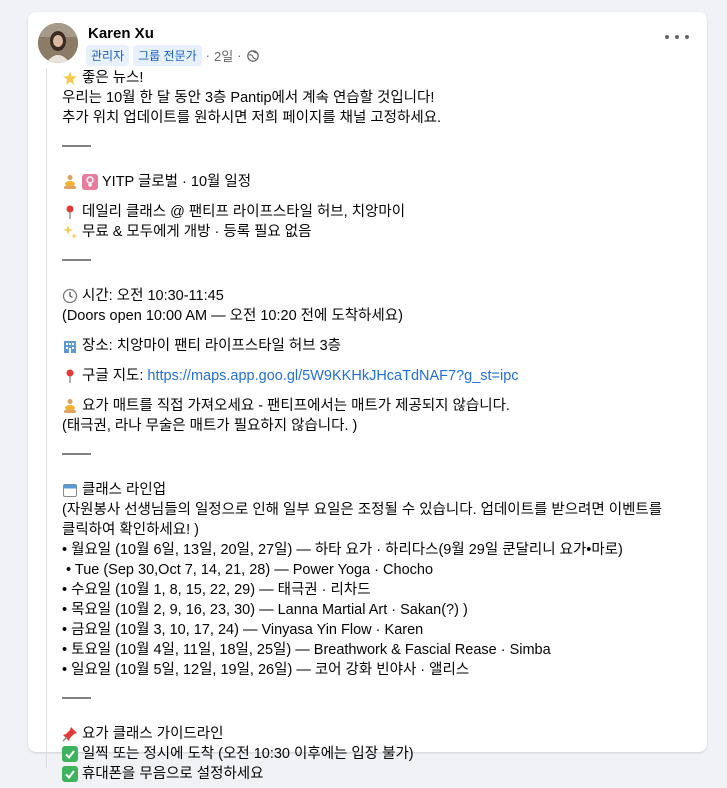 Image resolution: width=727 pixels, height=788 pixels. I want to click on post-line: 클래스 라인업, so click(382, 490).